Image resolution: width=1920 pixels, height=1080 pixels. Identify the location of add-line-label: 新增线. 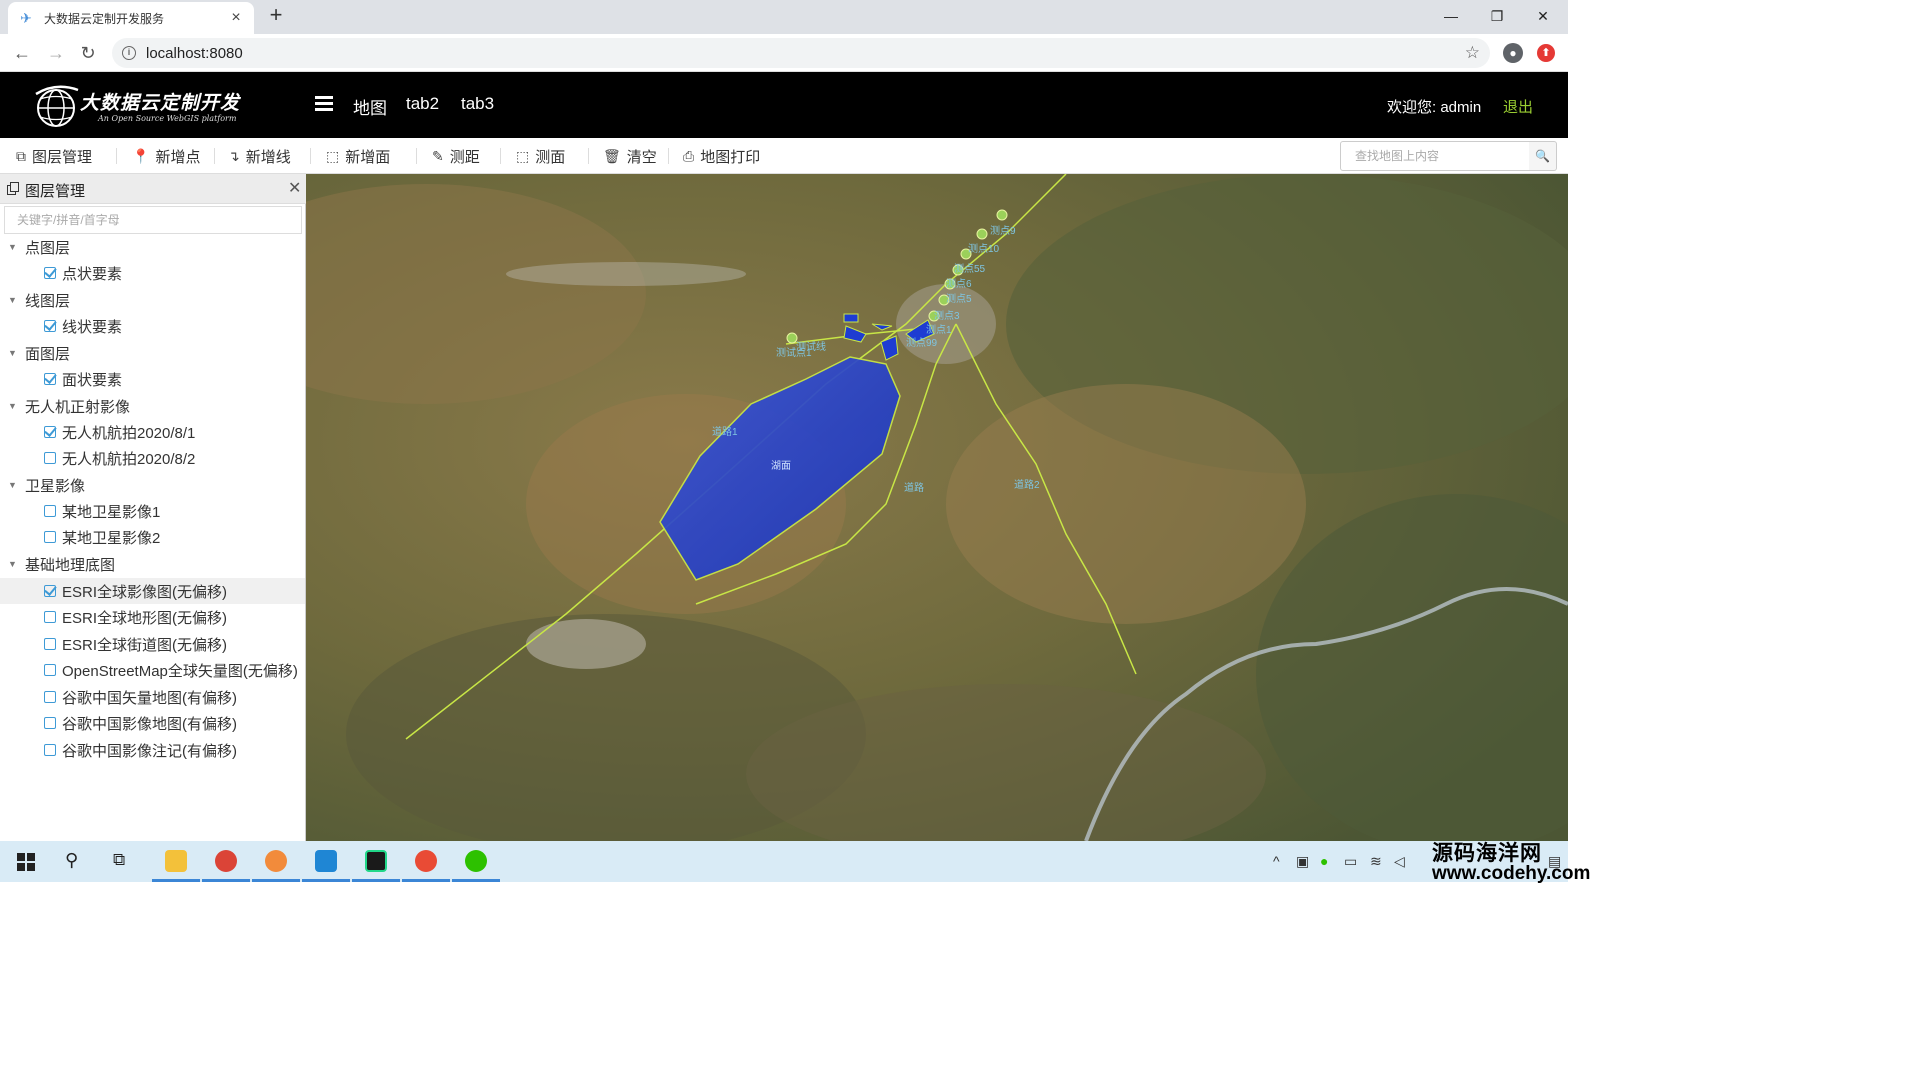
(268, 157).